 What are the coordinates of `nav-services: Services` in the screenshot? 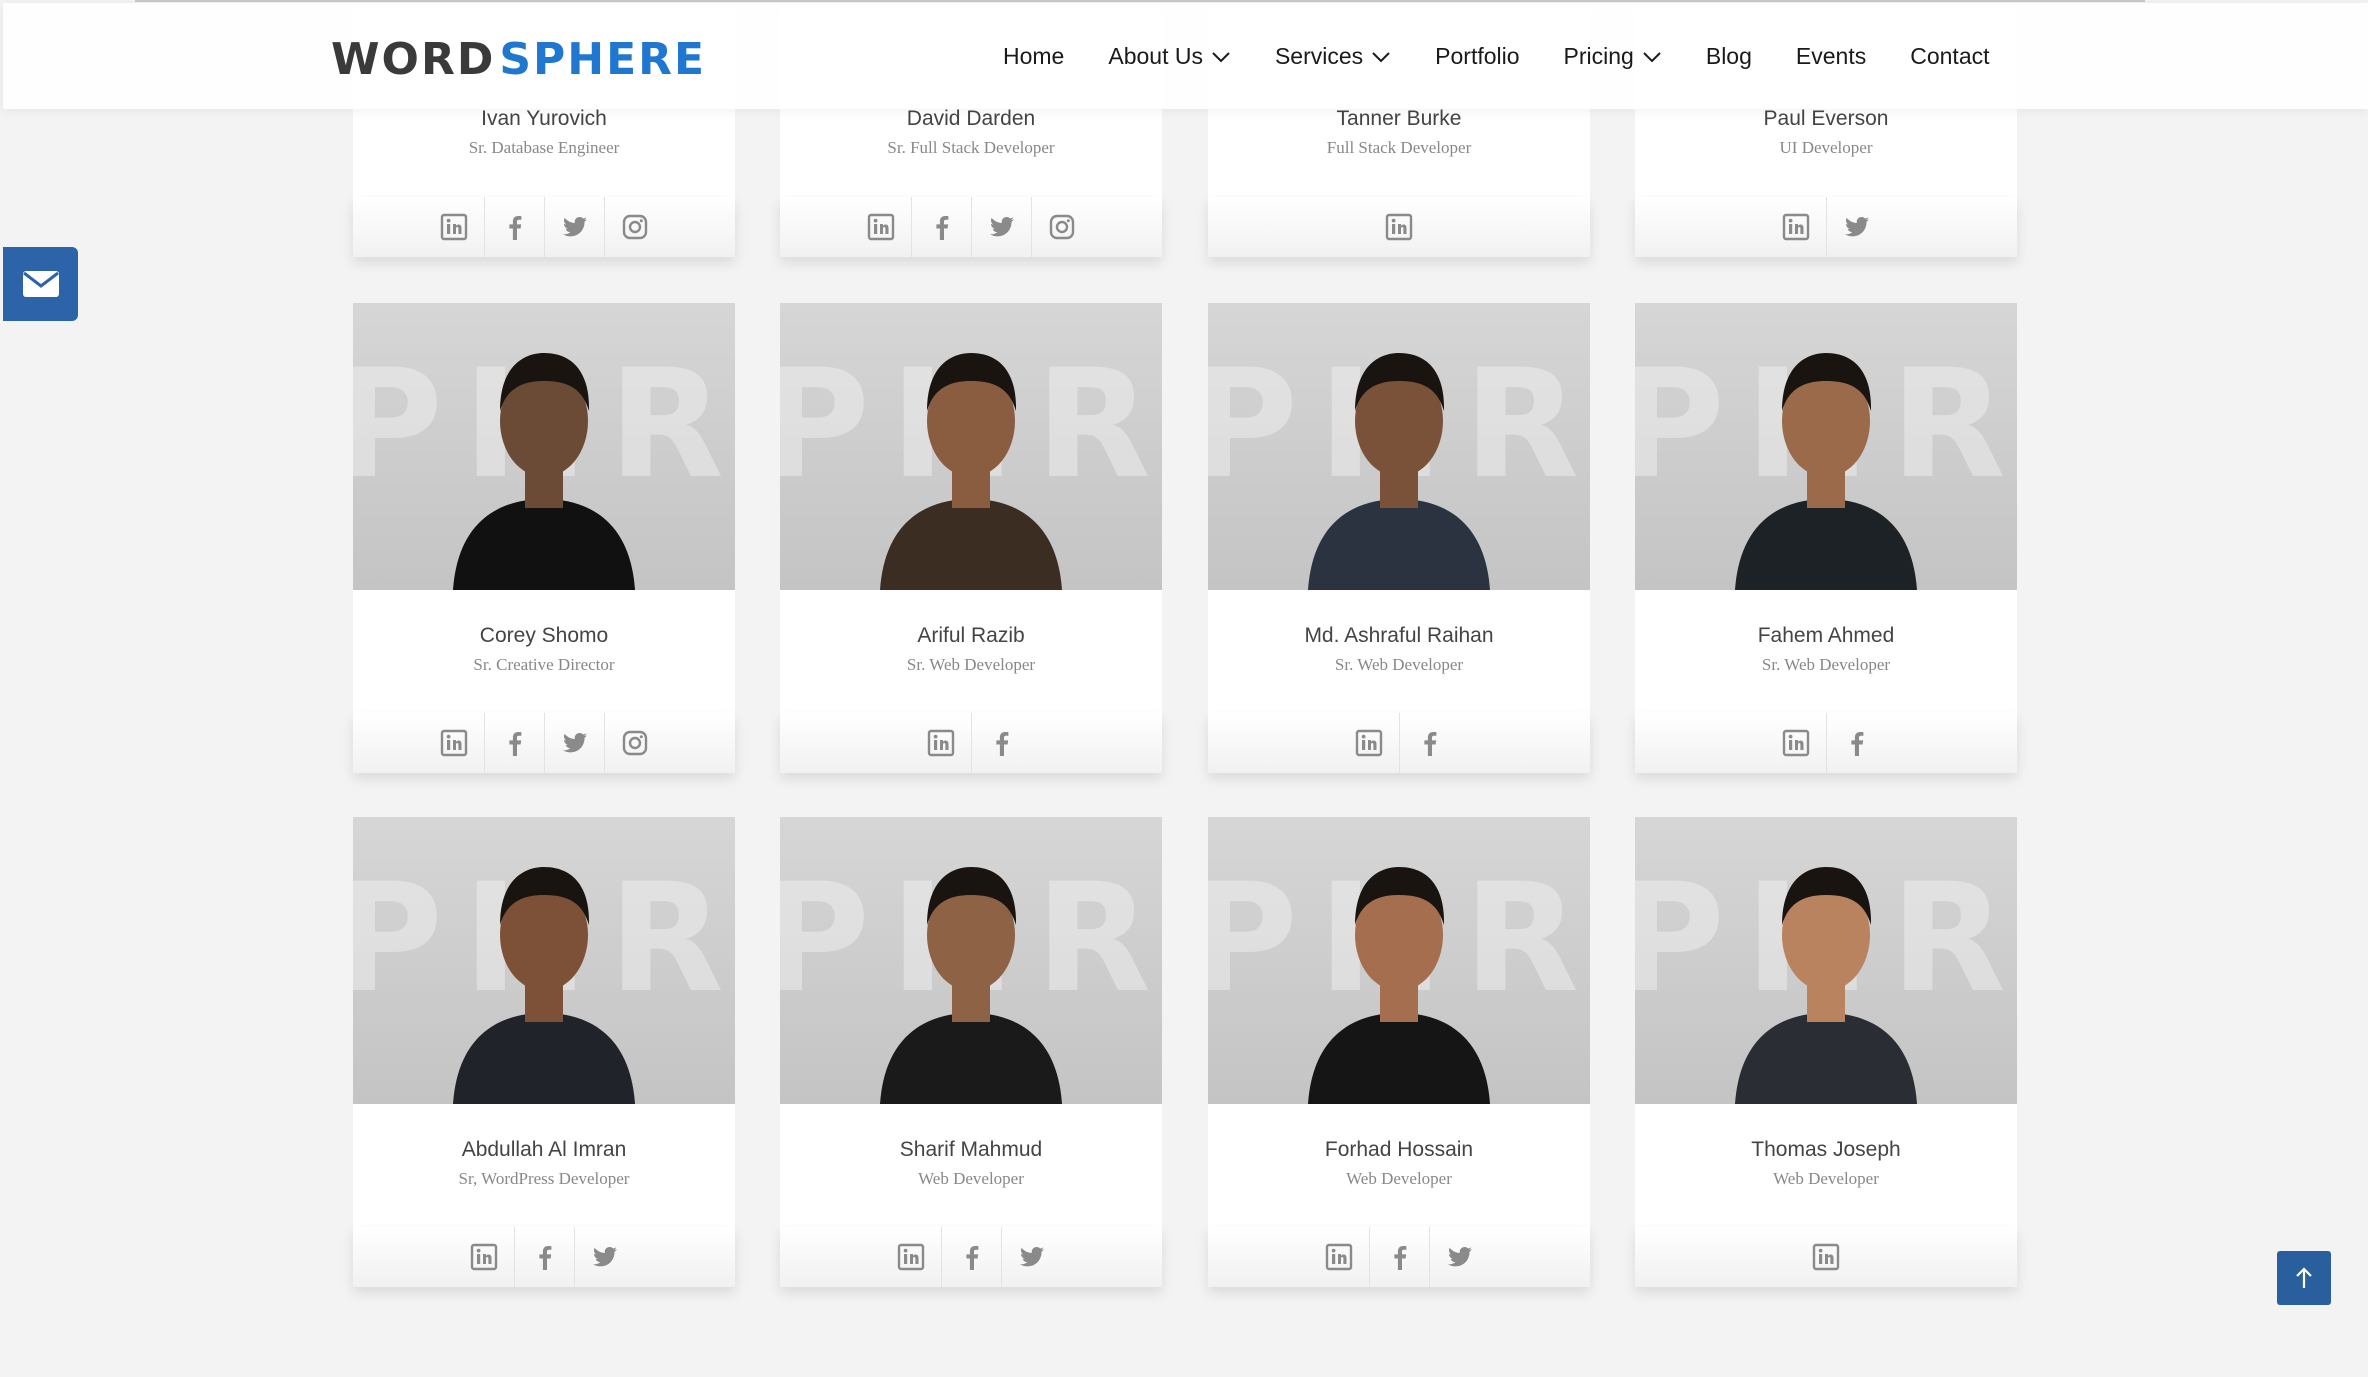 It's located at (1333, 56).